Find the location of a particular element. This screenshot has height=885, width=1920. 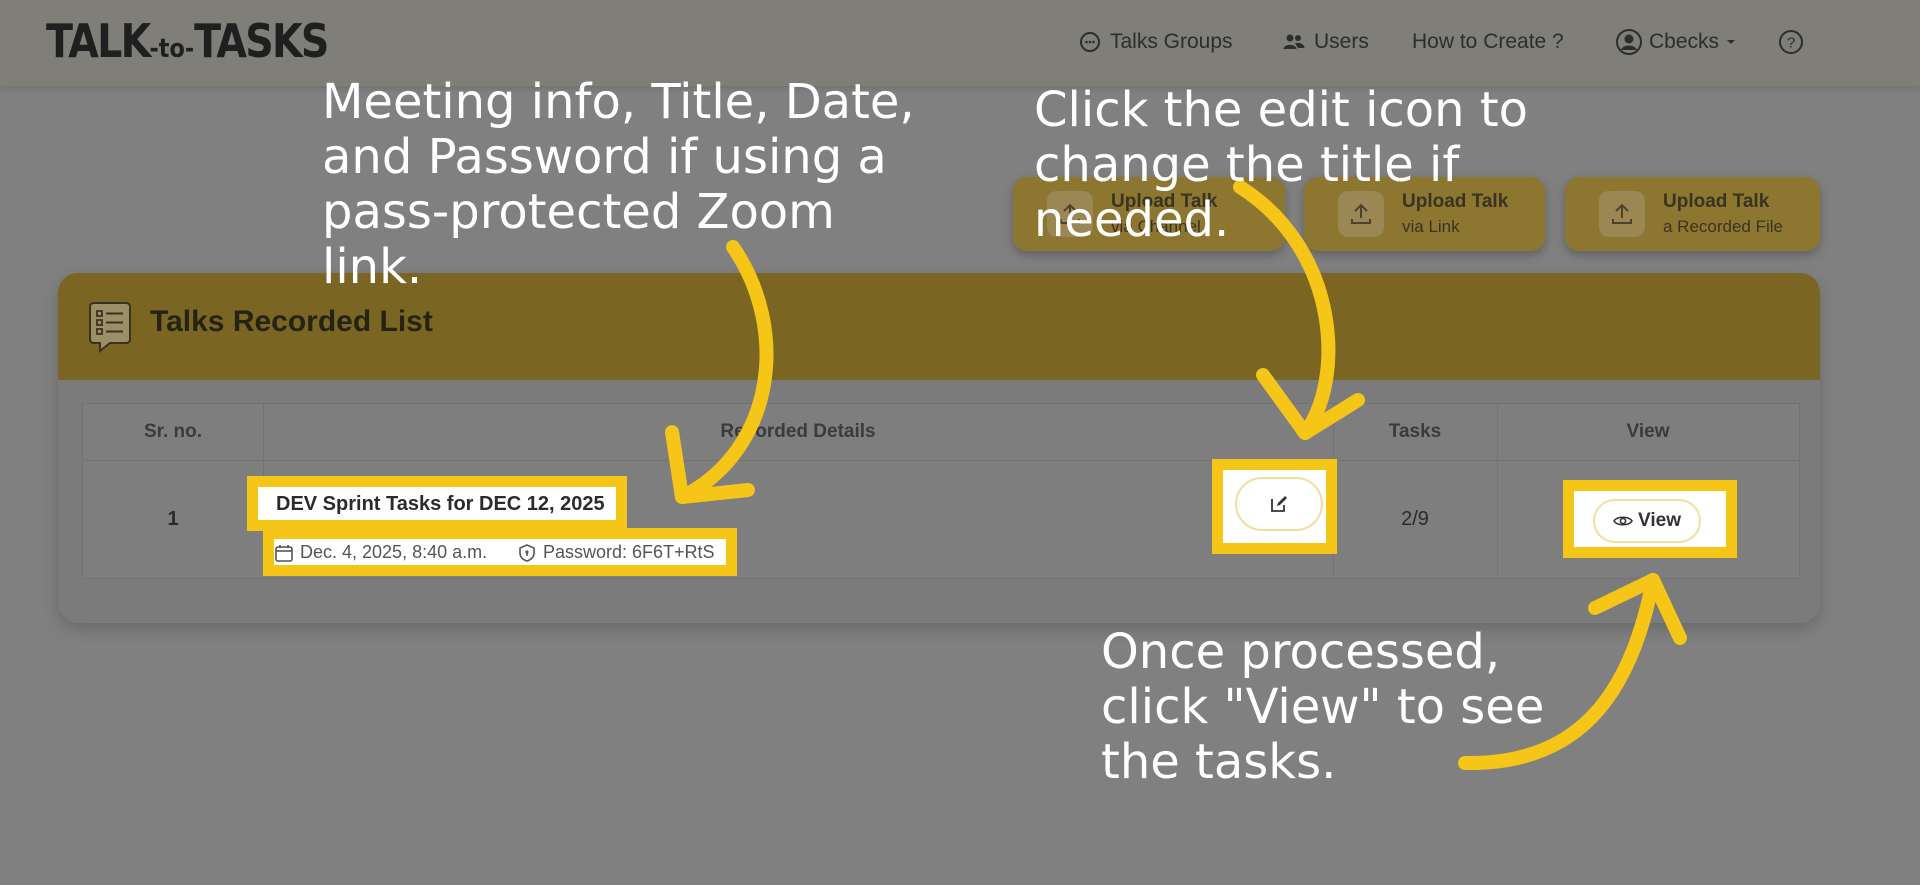

col-header-sr-no: Sr. no. is located at coordinates (173, 431).